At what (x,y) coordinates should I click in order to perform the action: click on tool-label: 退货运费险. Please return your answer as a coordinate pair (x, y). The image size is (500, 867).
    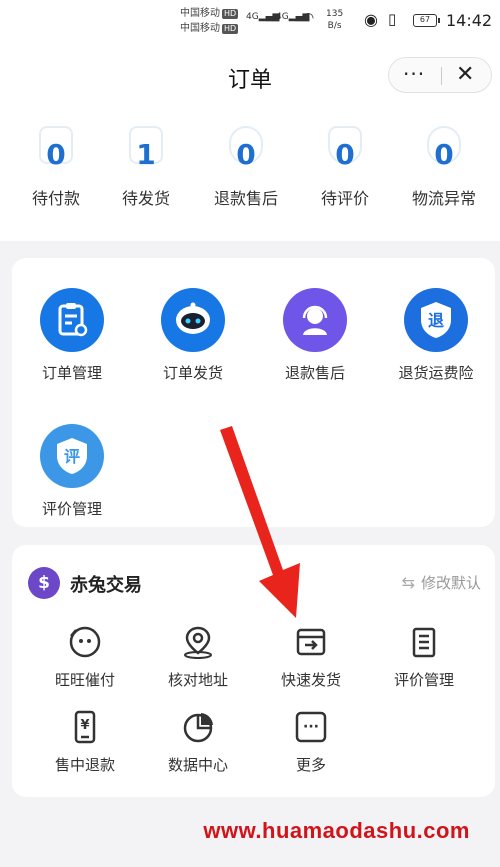
    Looking at the image, I should click on (436, 373).